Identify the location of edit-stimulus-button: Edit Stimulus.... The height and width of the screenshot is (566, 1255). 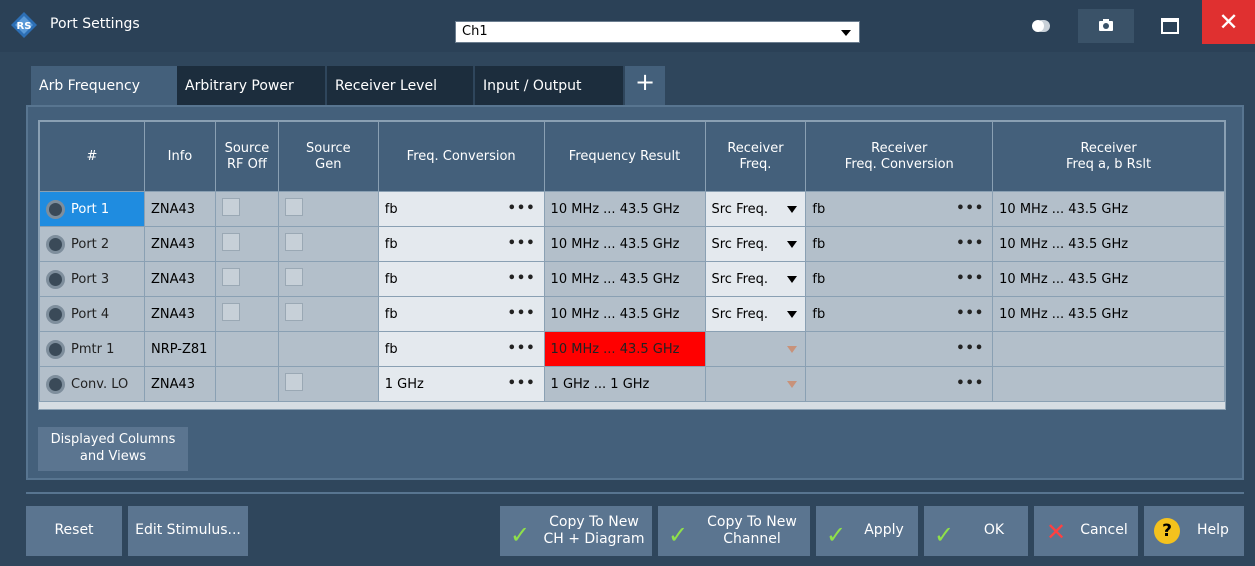
(188, 531).